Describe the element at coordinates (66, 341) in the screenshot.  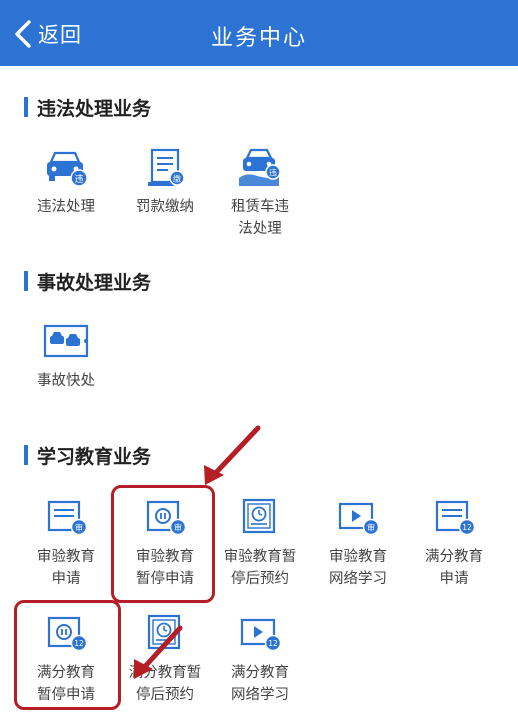
I see `accident-cars-icon` at that location.